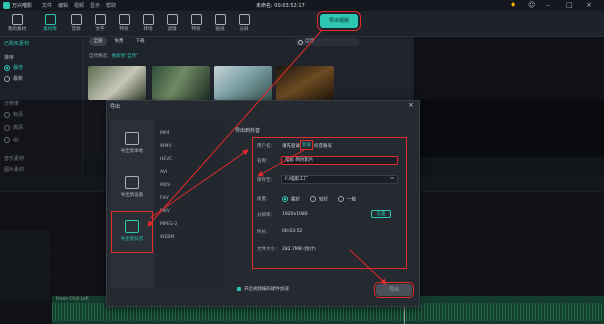 The height and width of the screenshot is (324, 604). Describe the element at coordinates (140, 41) in the screenshot. I see `filter-downloaded: 下载` at that location.